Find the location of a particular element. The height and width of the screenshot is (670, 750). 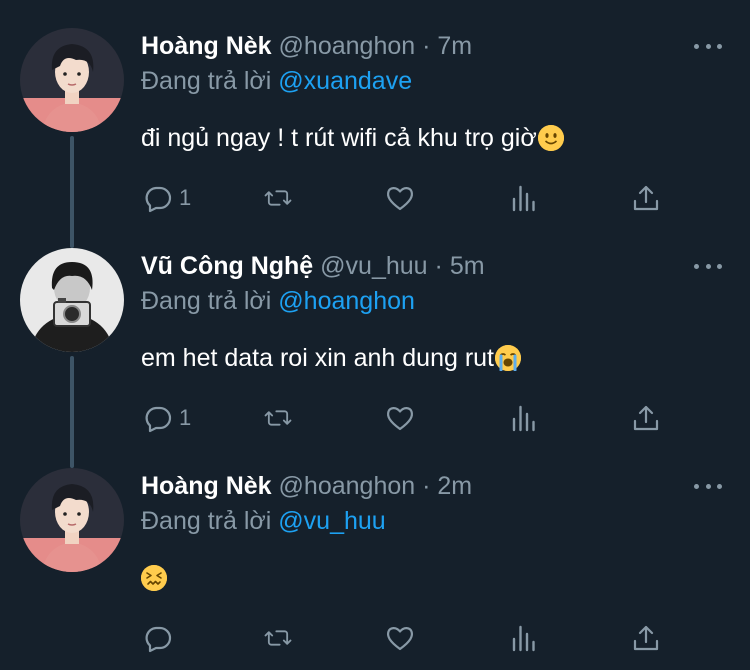

tweet-header: Hoàng Nèk @hoanghon · 7m is located at coordinates (306, 46).